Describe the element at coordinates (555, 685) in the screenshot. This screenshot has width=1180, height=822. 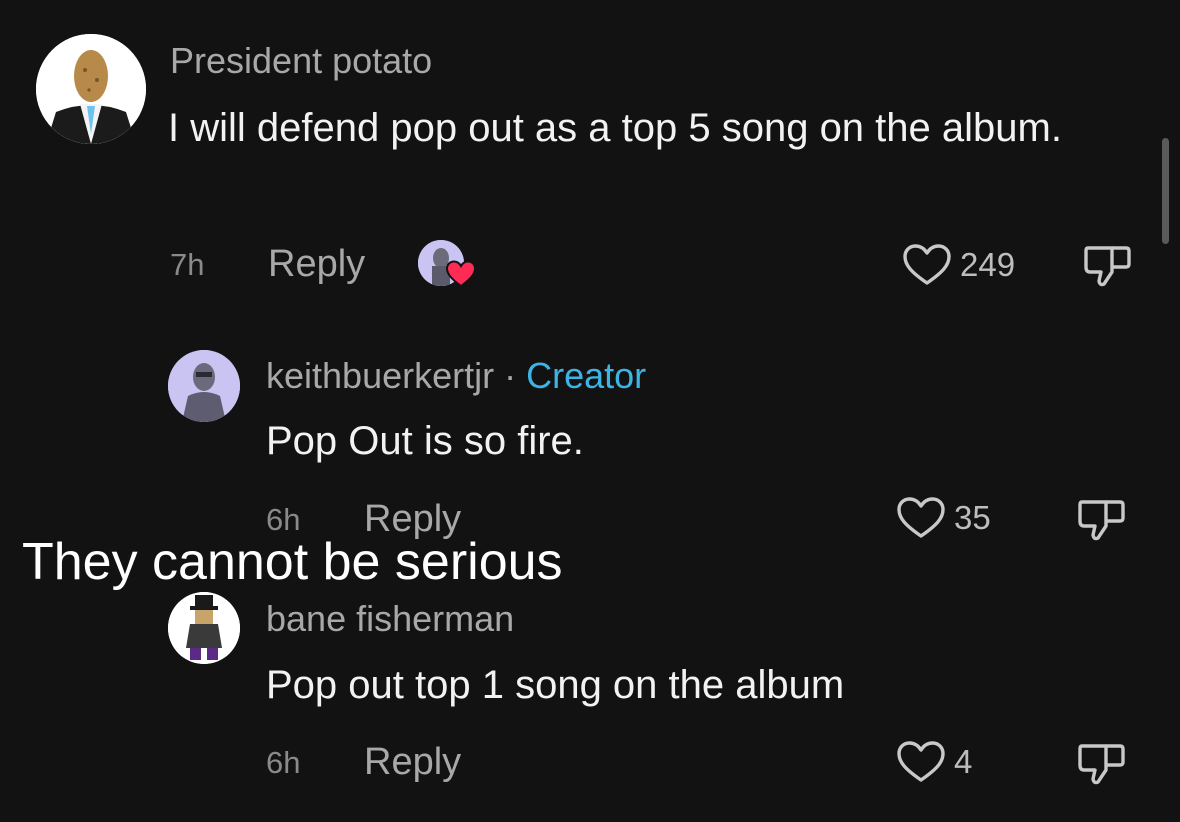
I see `comment-text: Pop out top 1 song on the album` at that location.